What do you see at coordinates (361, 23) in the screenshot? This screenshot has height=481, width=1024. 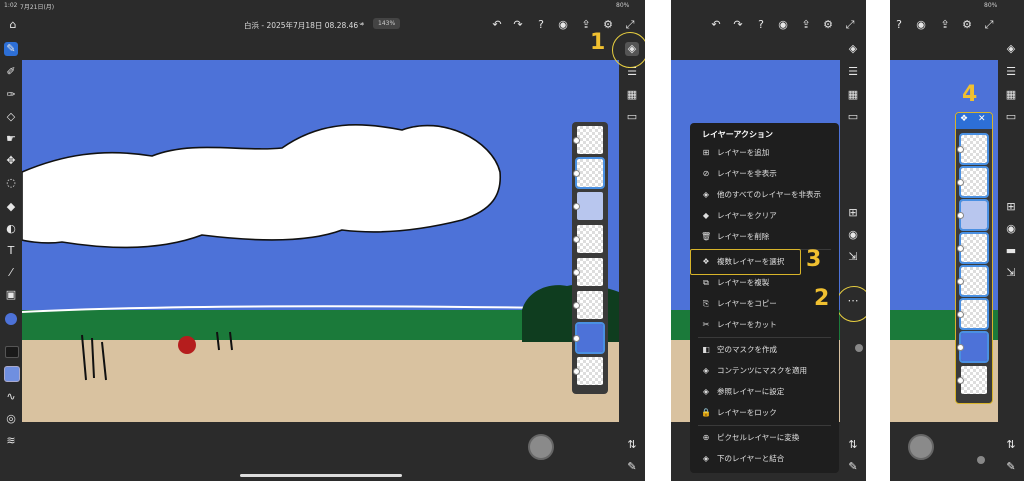 I see `chevron-down-icon: ⌄` at bounding box center [361, 23].